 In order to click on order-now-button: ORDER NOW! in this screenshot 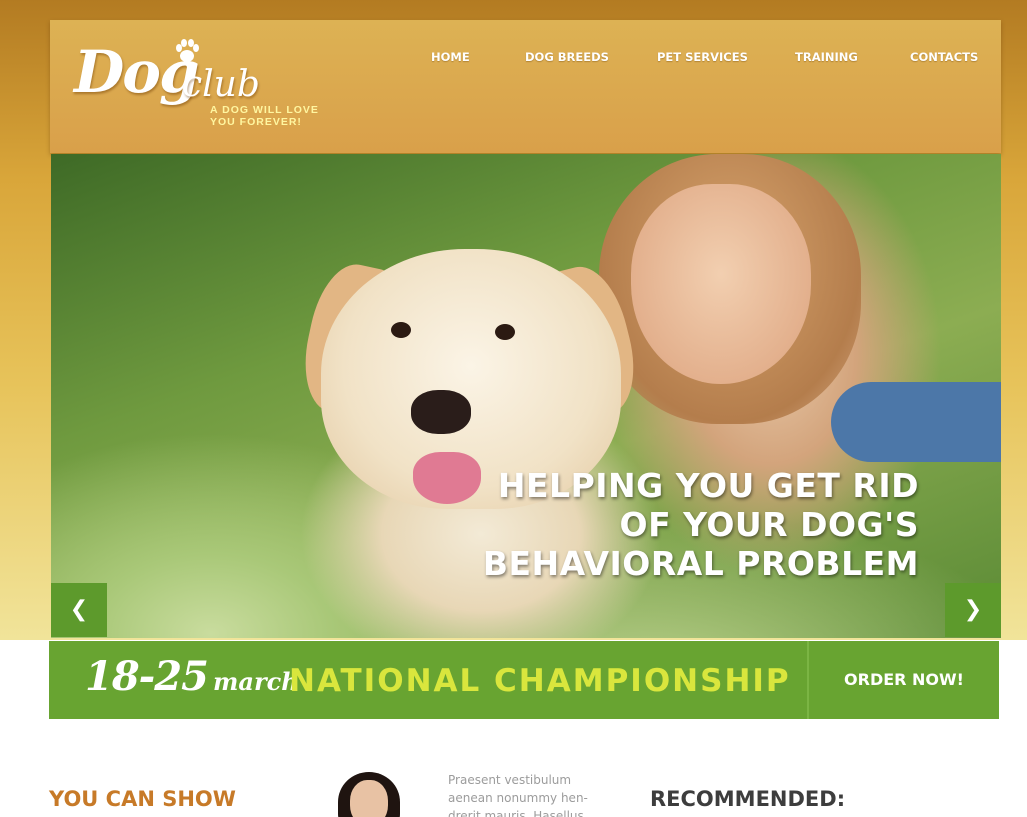, I will do `click(904, 680)`.